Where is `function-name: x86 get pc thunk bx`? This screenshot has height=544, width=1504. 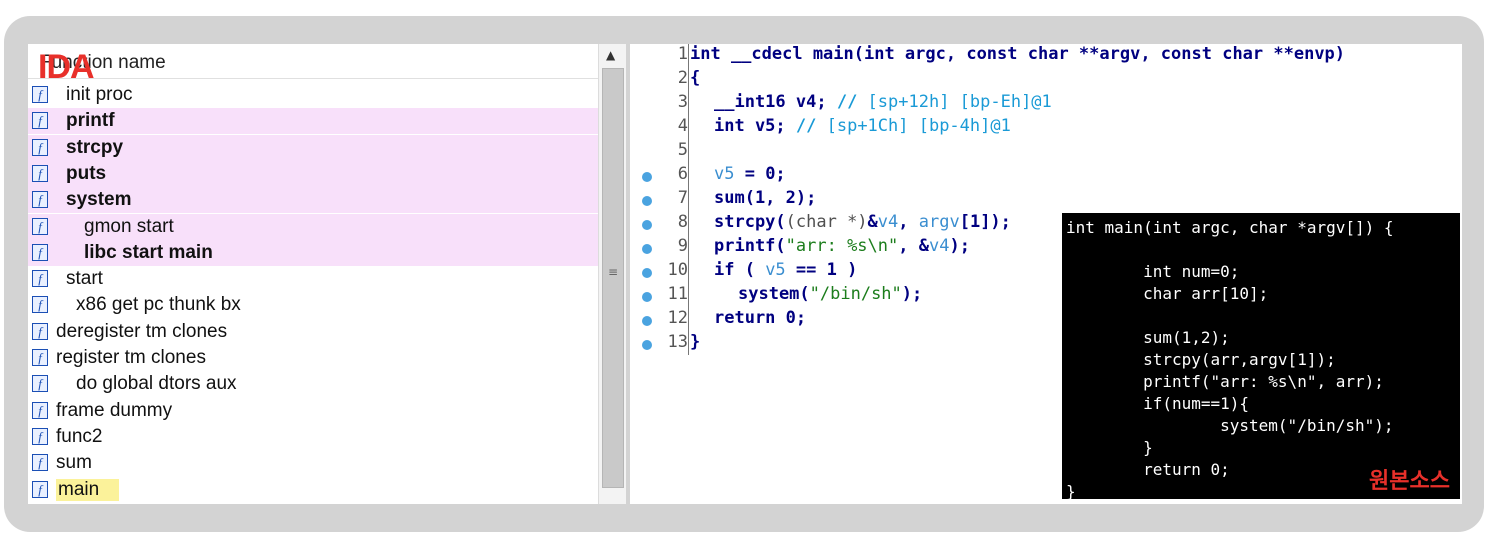 function-name: x86 get pc thunk bx is located at coordinates (158, 305).